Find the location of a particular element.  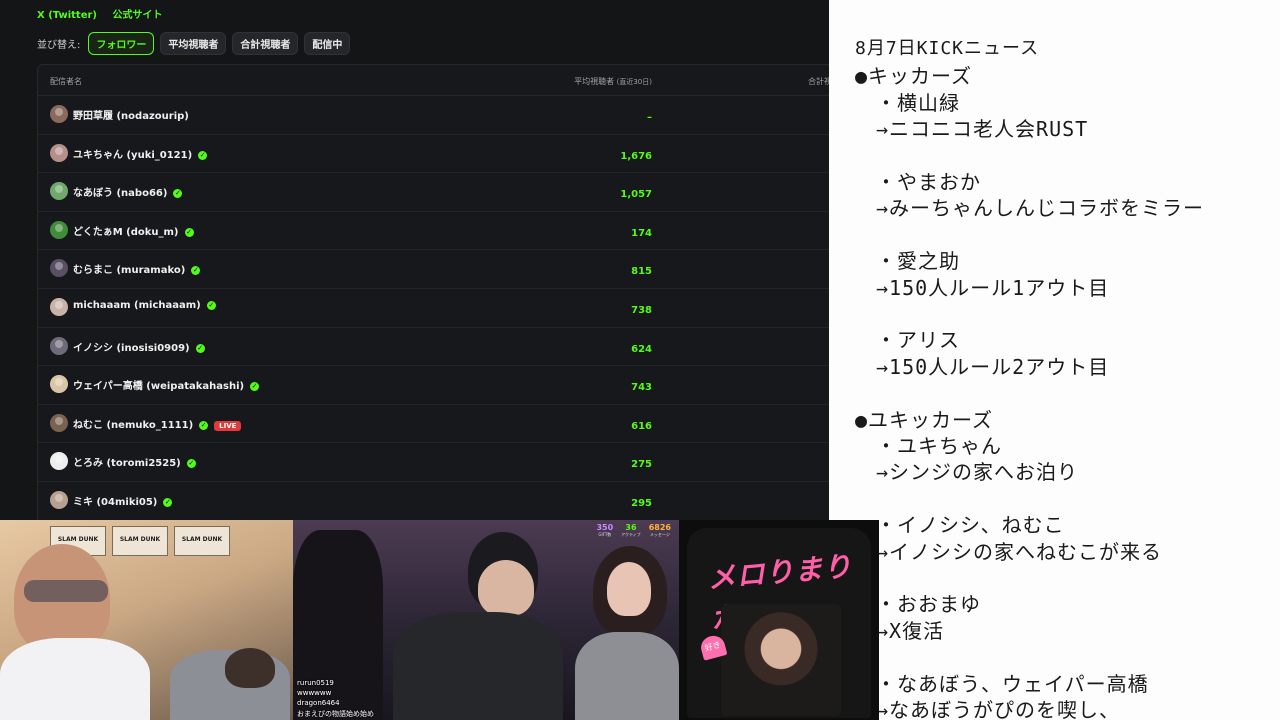

chat-message: wwwwww is located at coordinates (314, 693).